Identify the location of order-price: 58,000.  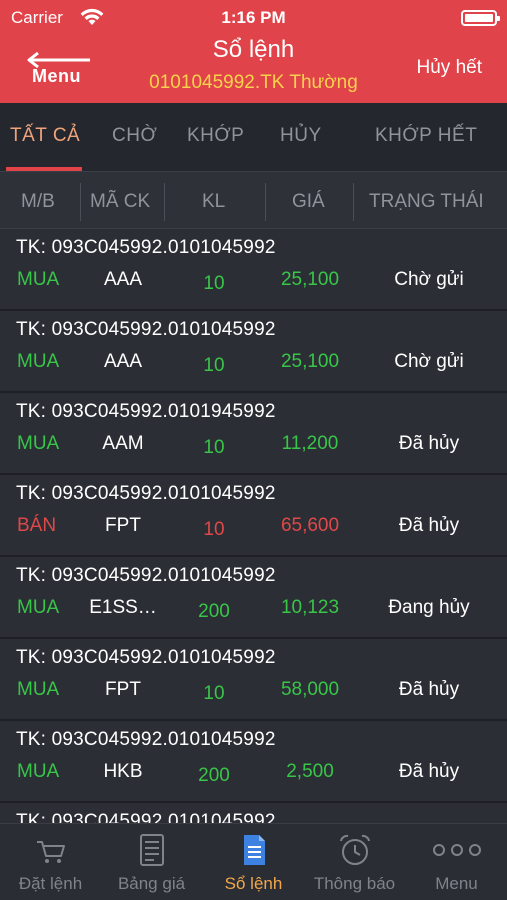
(310, 689).